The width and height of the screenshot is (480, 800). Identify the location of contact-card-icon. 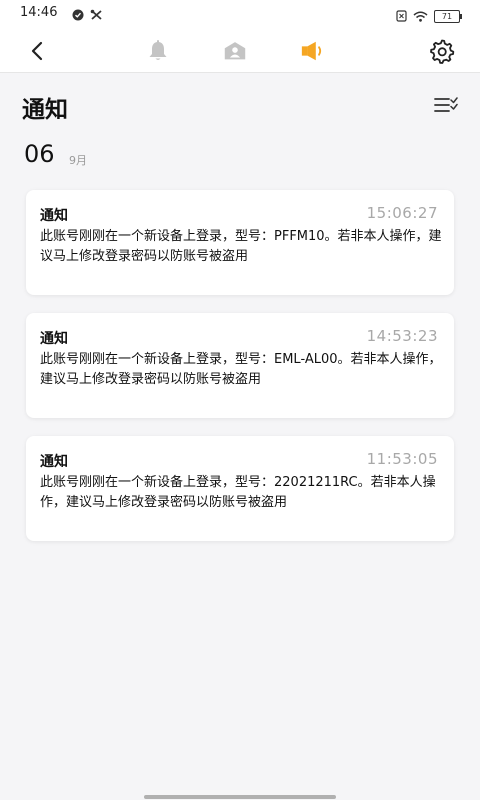
(235, 51).